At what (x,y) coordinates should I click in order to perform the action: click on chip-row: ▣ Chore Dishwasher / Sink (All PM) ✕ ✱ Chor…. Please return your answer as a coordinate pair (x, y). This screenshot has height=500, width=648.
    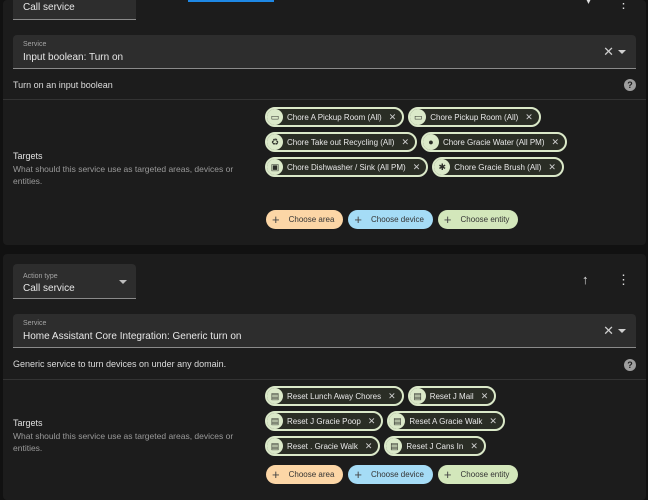
    Looking at the image, I should click on (437, 167).